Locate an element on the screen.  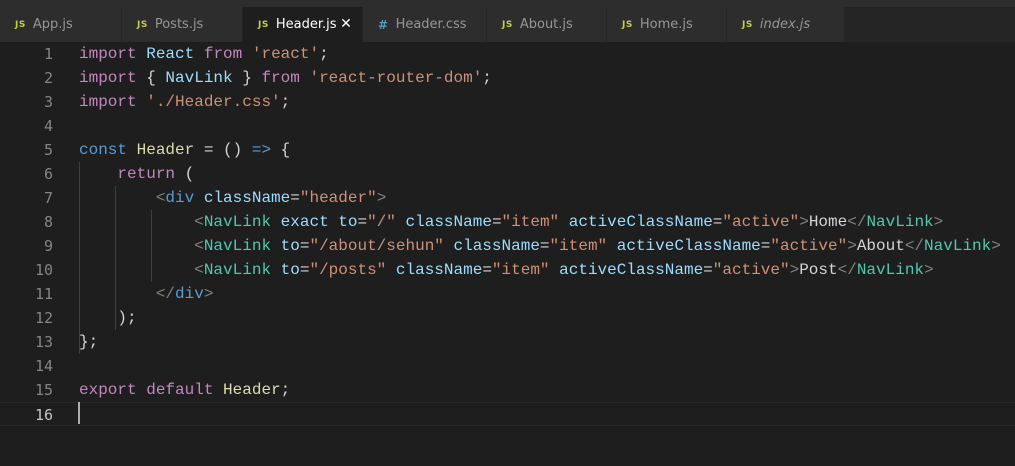
code-line: 13 }; is located at coordinates (507, 342).